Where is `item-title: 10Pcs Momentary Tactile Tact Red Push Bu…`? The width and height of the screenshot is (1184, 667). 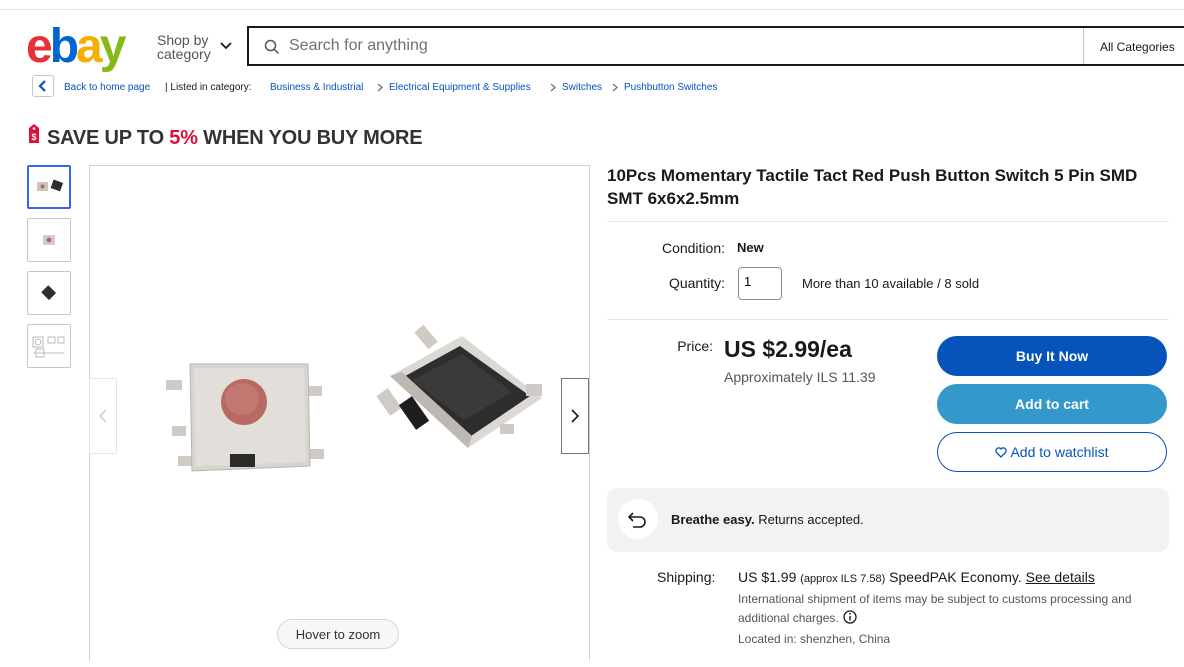
item-title: 10Pcs Momentary Tactile Tact Red Push Bu… is located at coordinates (872, 187).